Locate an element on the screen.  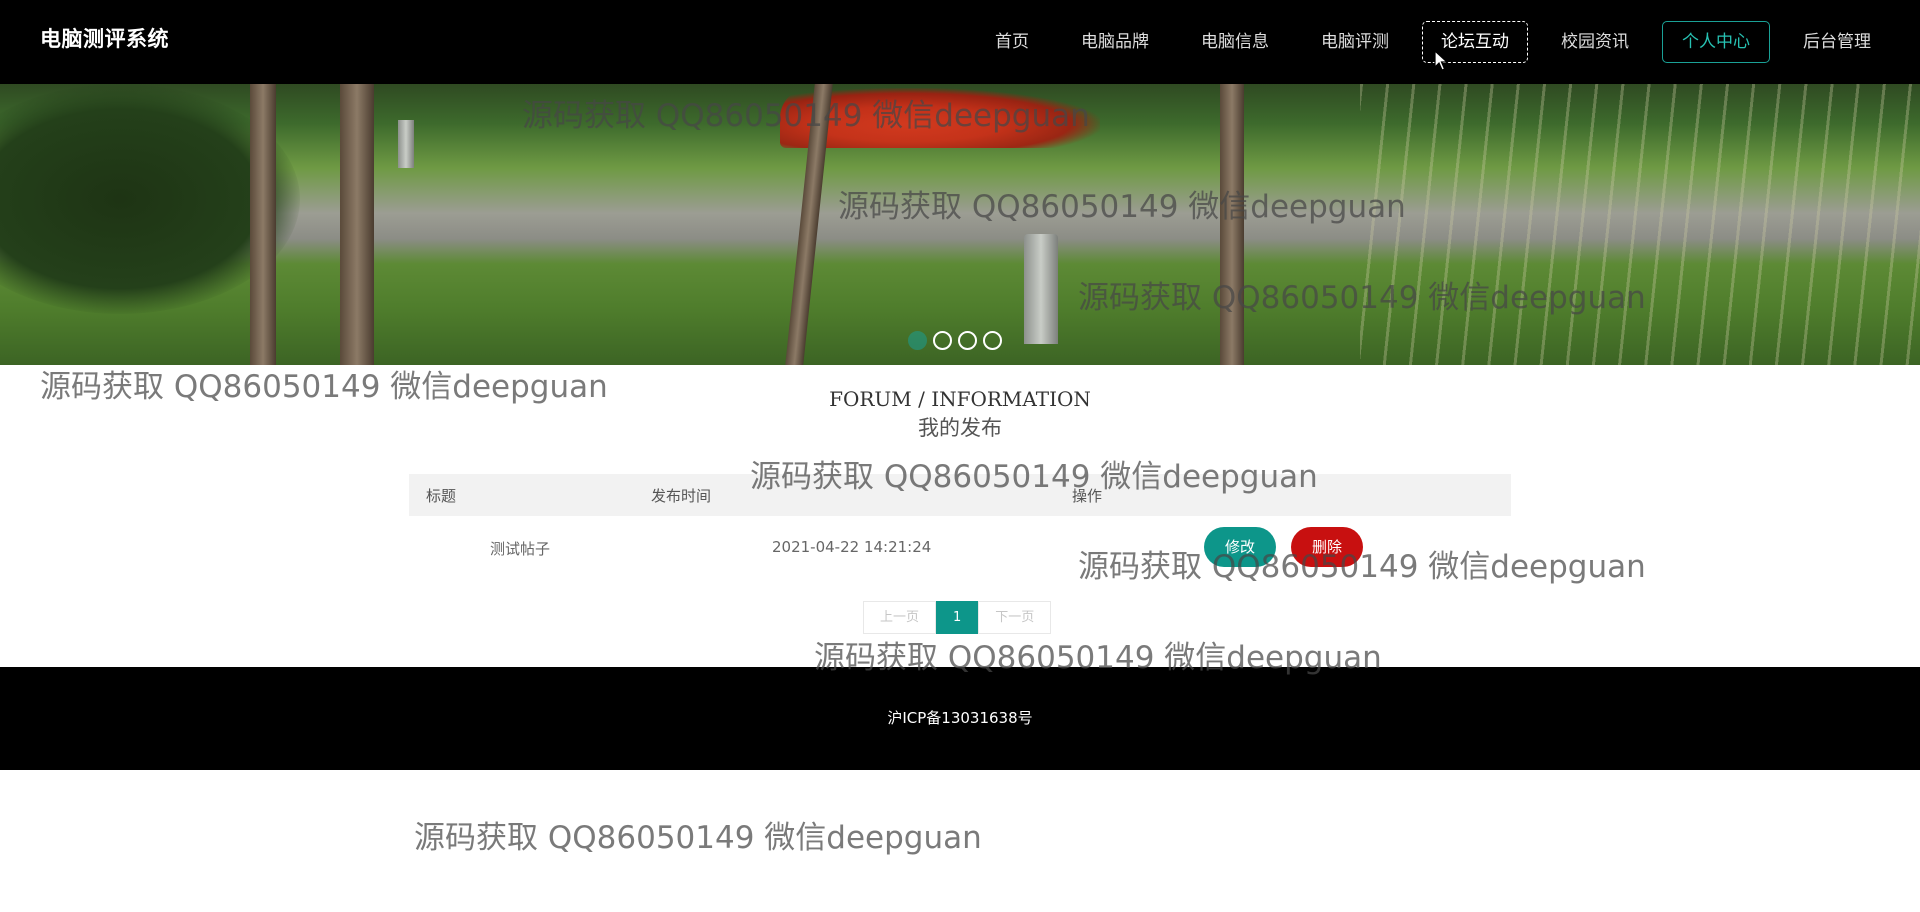
banner-bamboo is located at coordinates (1640, 224).